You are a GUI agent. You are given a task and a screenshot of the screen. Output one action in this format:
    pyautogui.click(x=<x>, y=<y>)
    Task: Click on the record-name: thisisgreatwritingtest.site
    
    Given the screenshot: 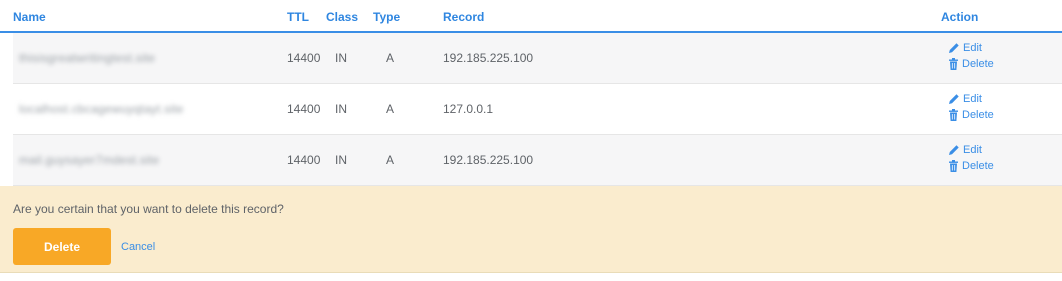 What is the action you would take?
    pyautogui.click(x=87, y=58)
    